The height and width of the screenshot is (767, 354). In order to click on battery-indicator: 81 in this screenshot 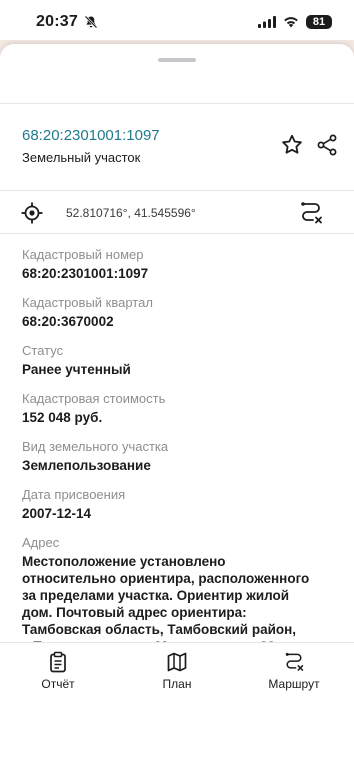, I will do `click(319, 22)`.